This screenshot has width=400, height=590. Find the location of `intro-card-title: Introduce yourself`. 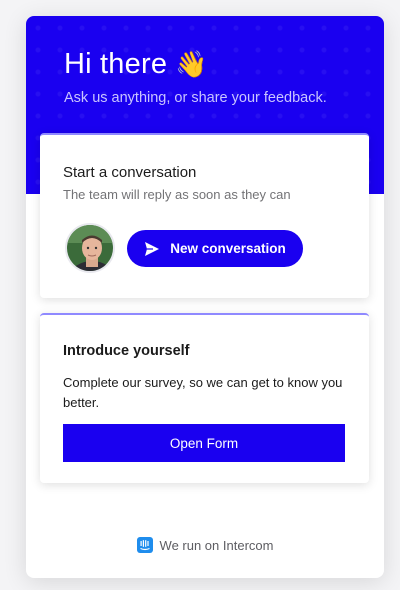

intro-card-title: Introduce yourself is located at coordinates (126, 351).